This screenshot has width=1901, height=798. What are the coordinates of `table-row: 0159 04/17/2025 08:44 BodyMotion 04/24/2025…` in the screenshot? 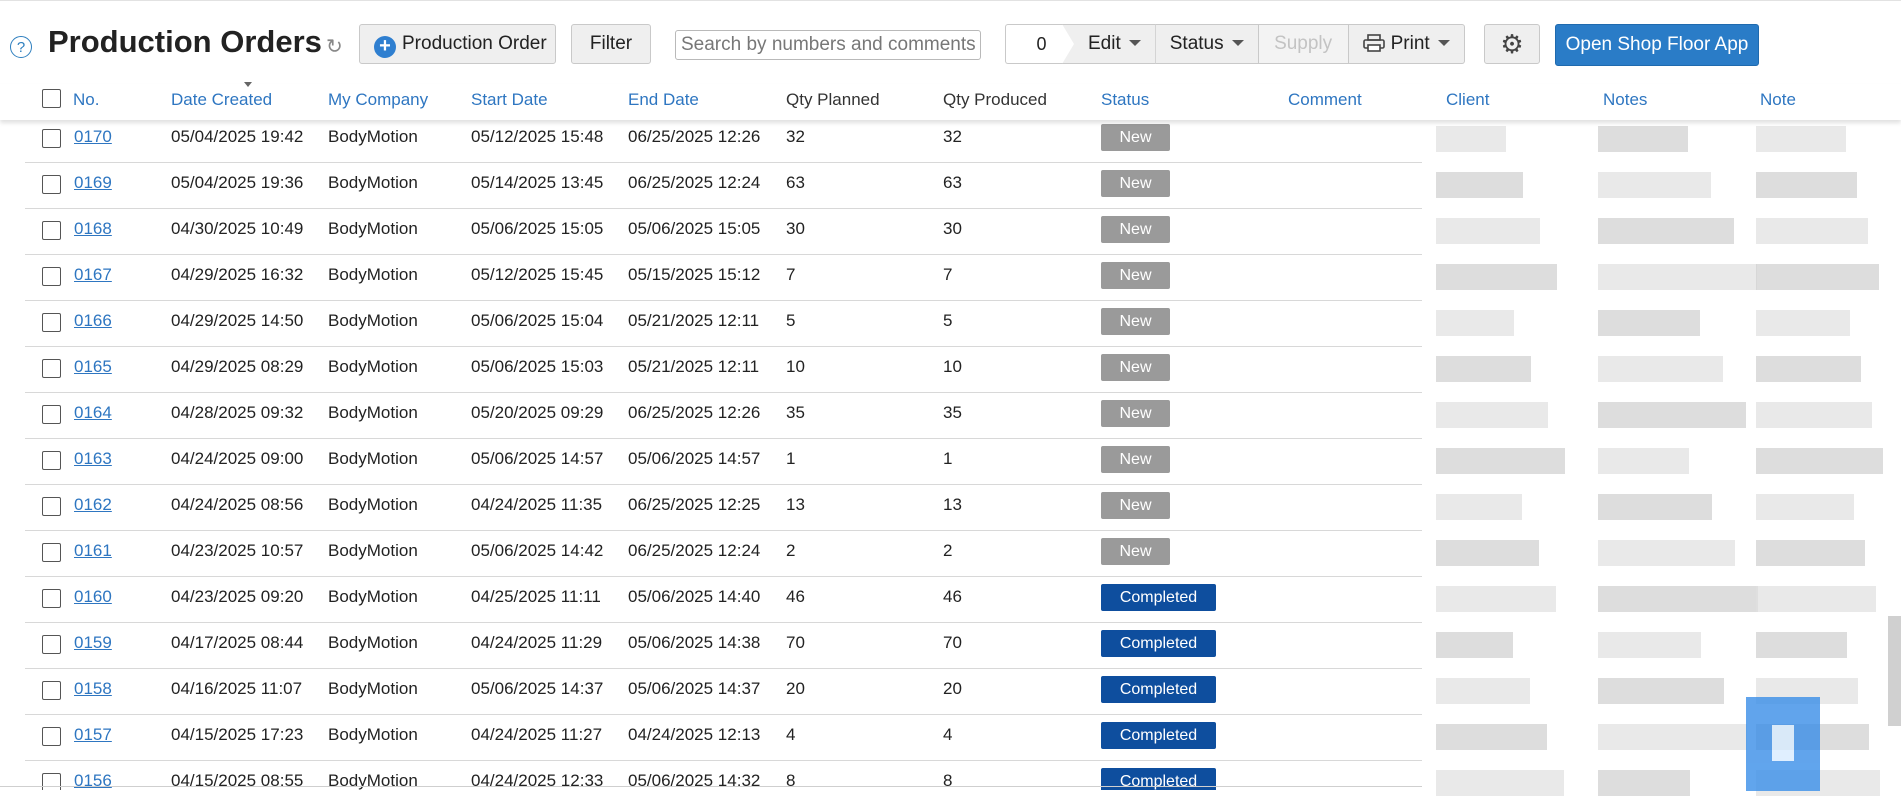 It's located at (723, 645).